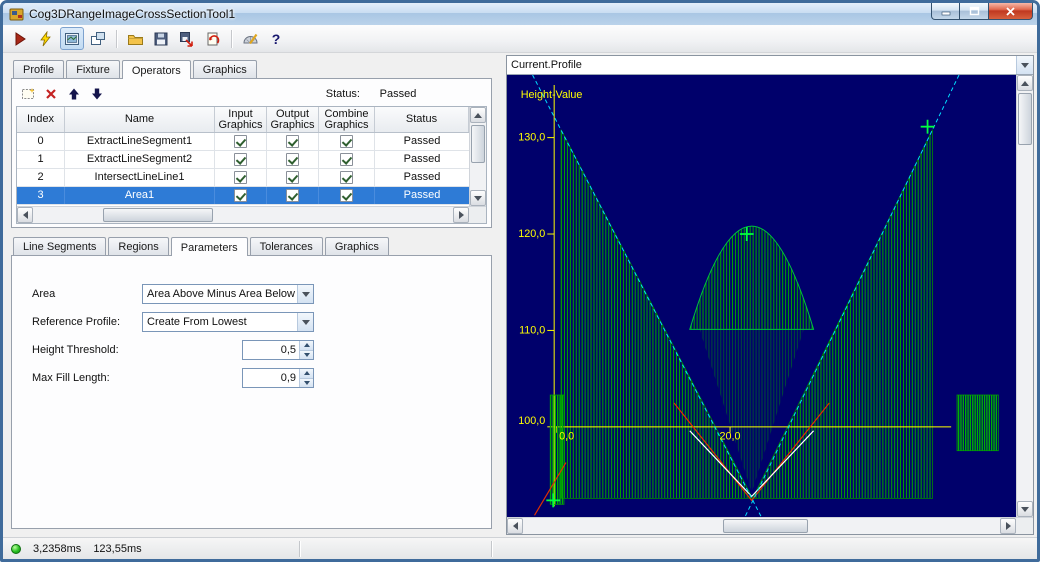  I want to click on status-bar: 3,2358ms 123,55ms, so click(520, 548).